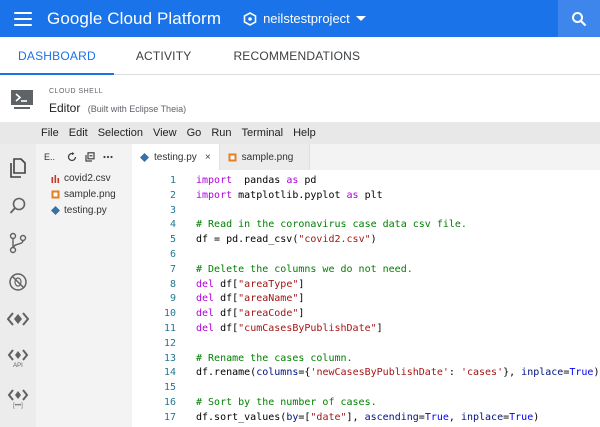  Describe the element at coordinates (90, 194) in the screenshot. I see `file-label: sample.png` at that location.